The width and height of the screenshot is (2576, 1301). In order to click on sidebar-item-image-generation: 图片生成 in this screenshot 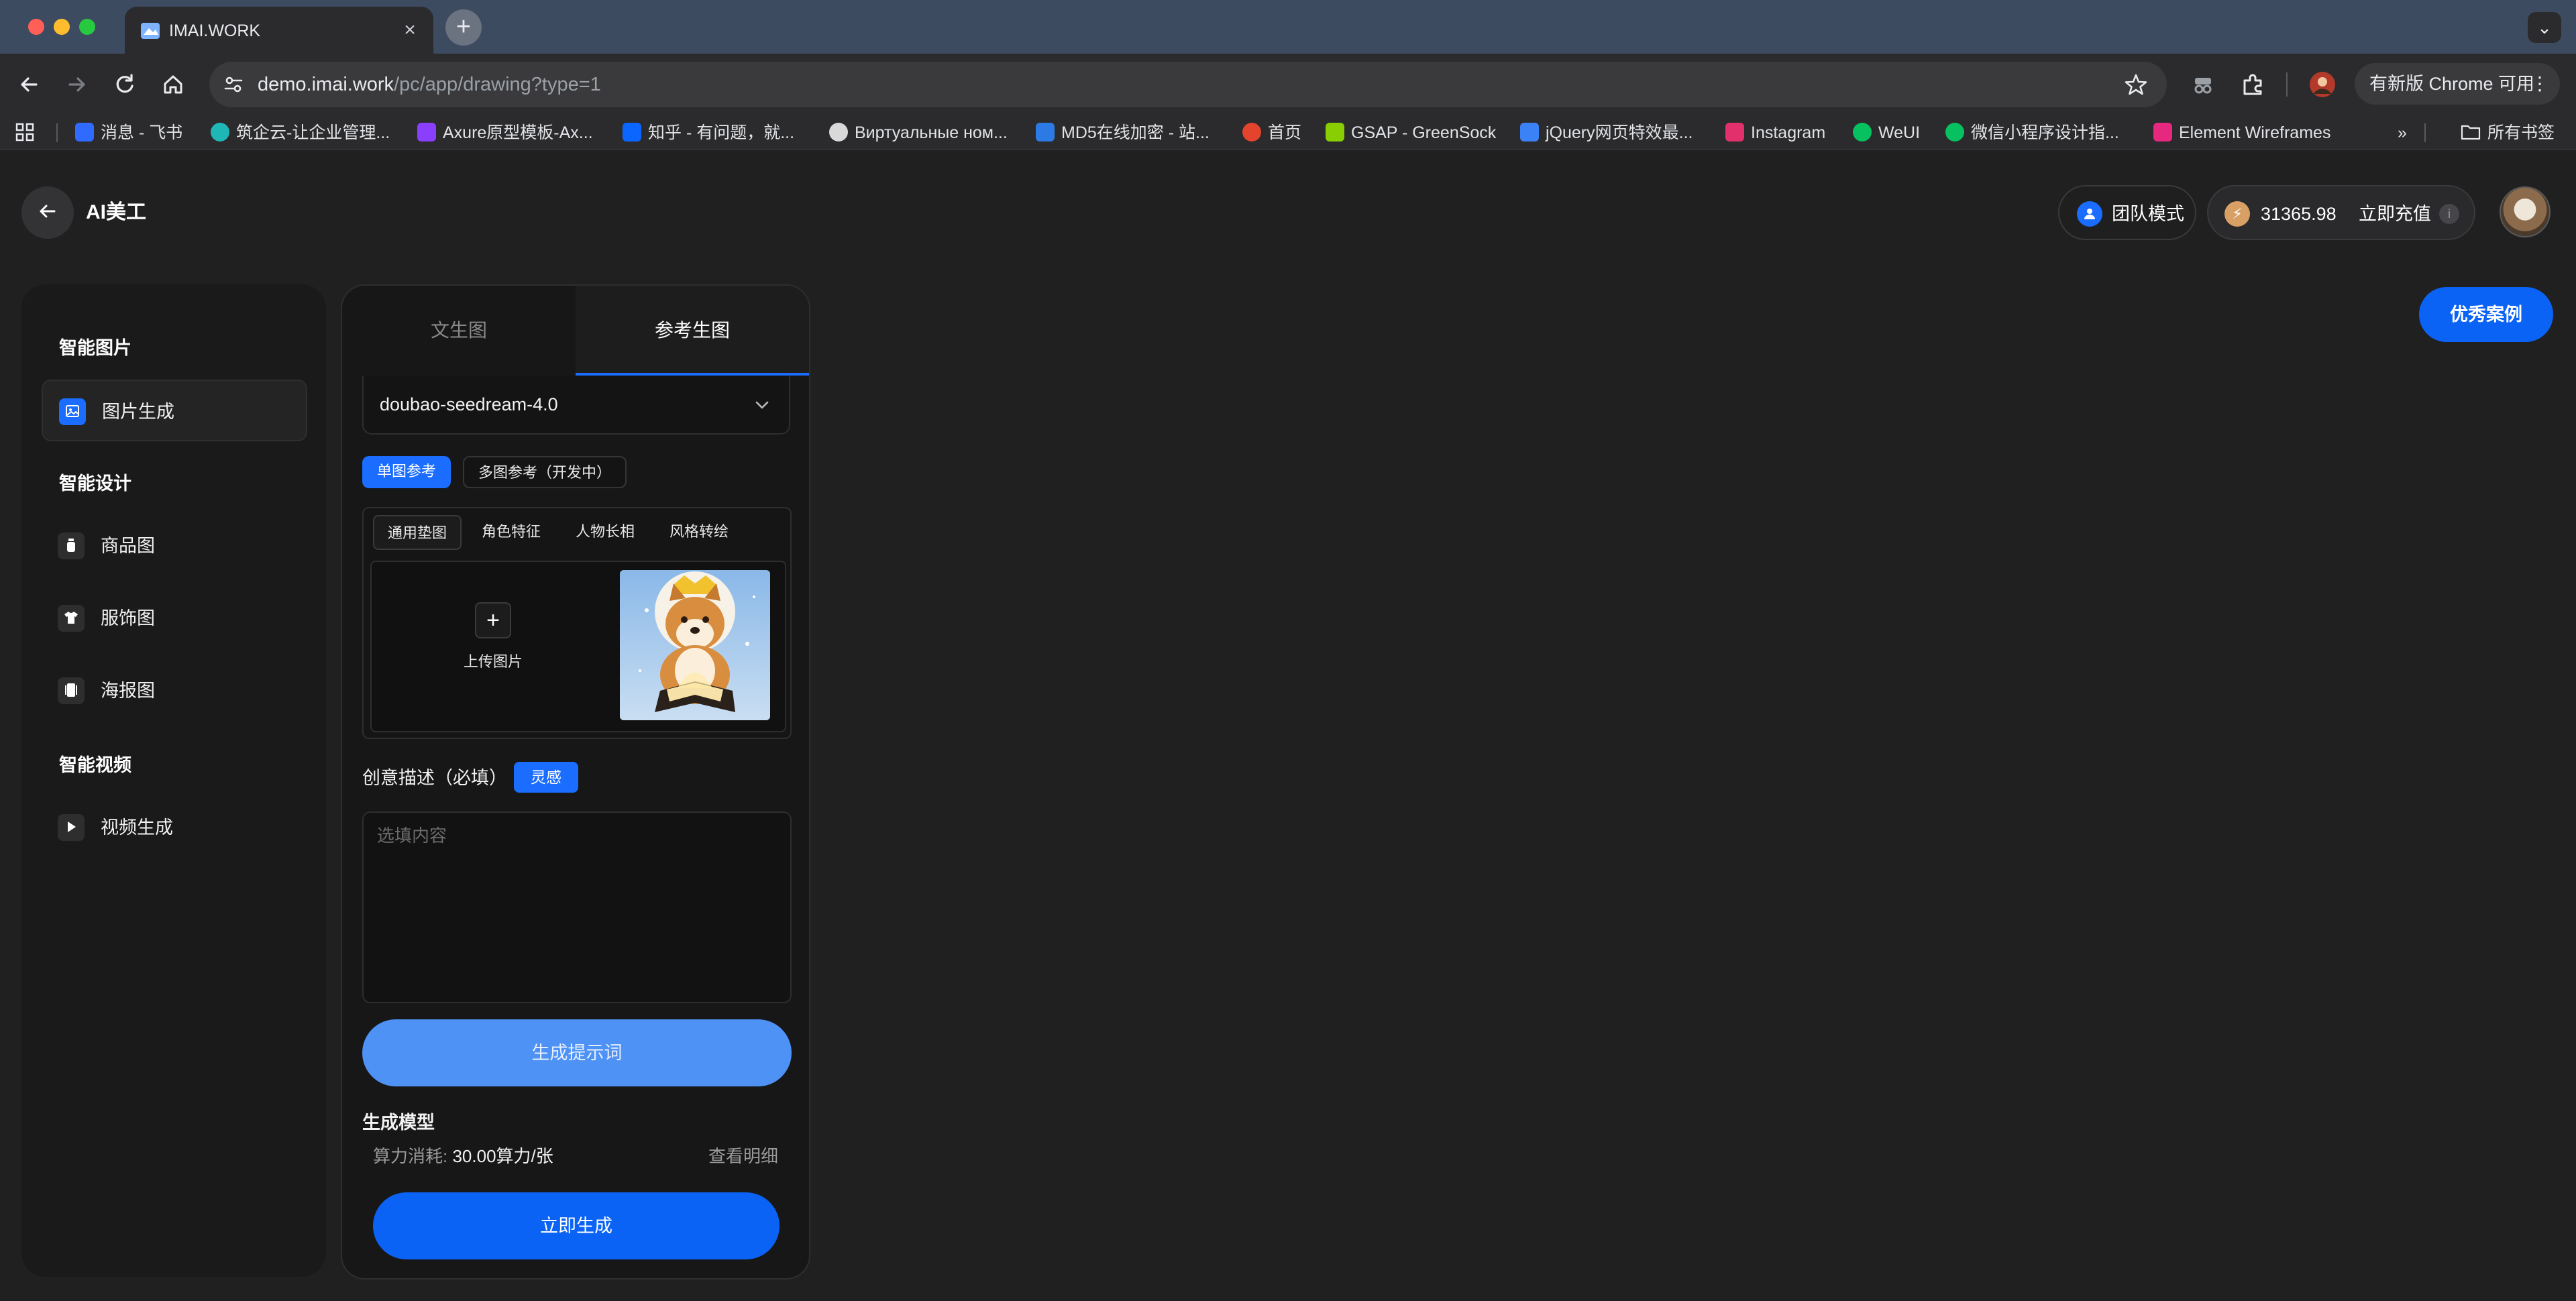, I will do `click(174, 410)`.